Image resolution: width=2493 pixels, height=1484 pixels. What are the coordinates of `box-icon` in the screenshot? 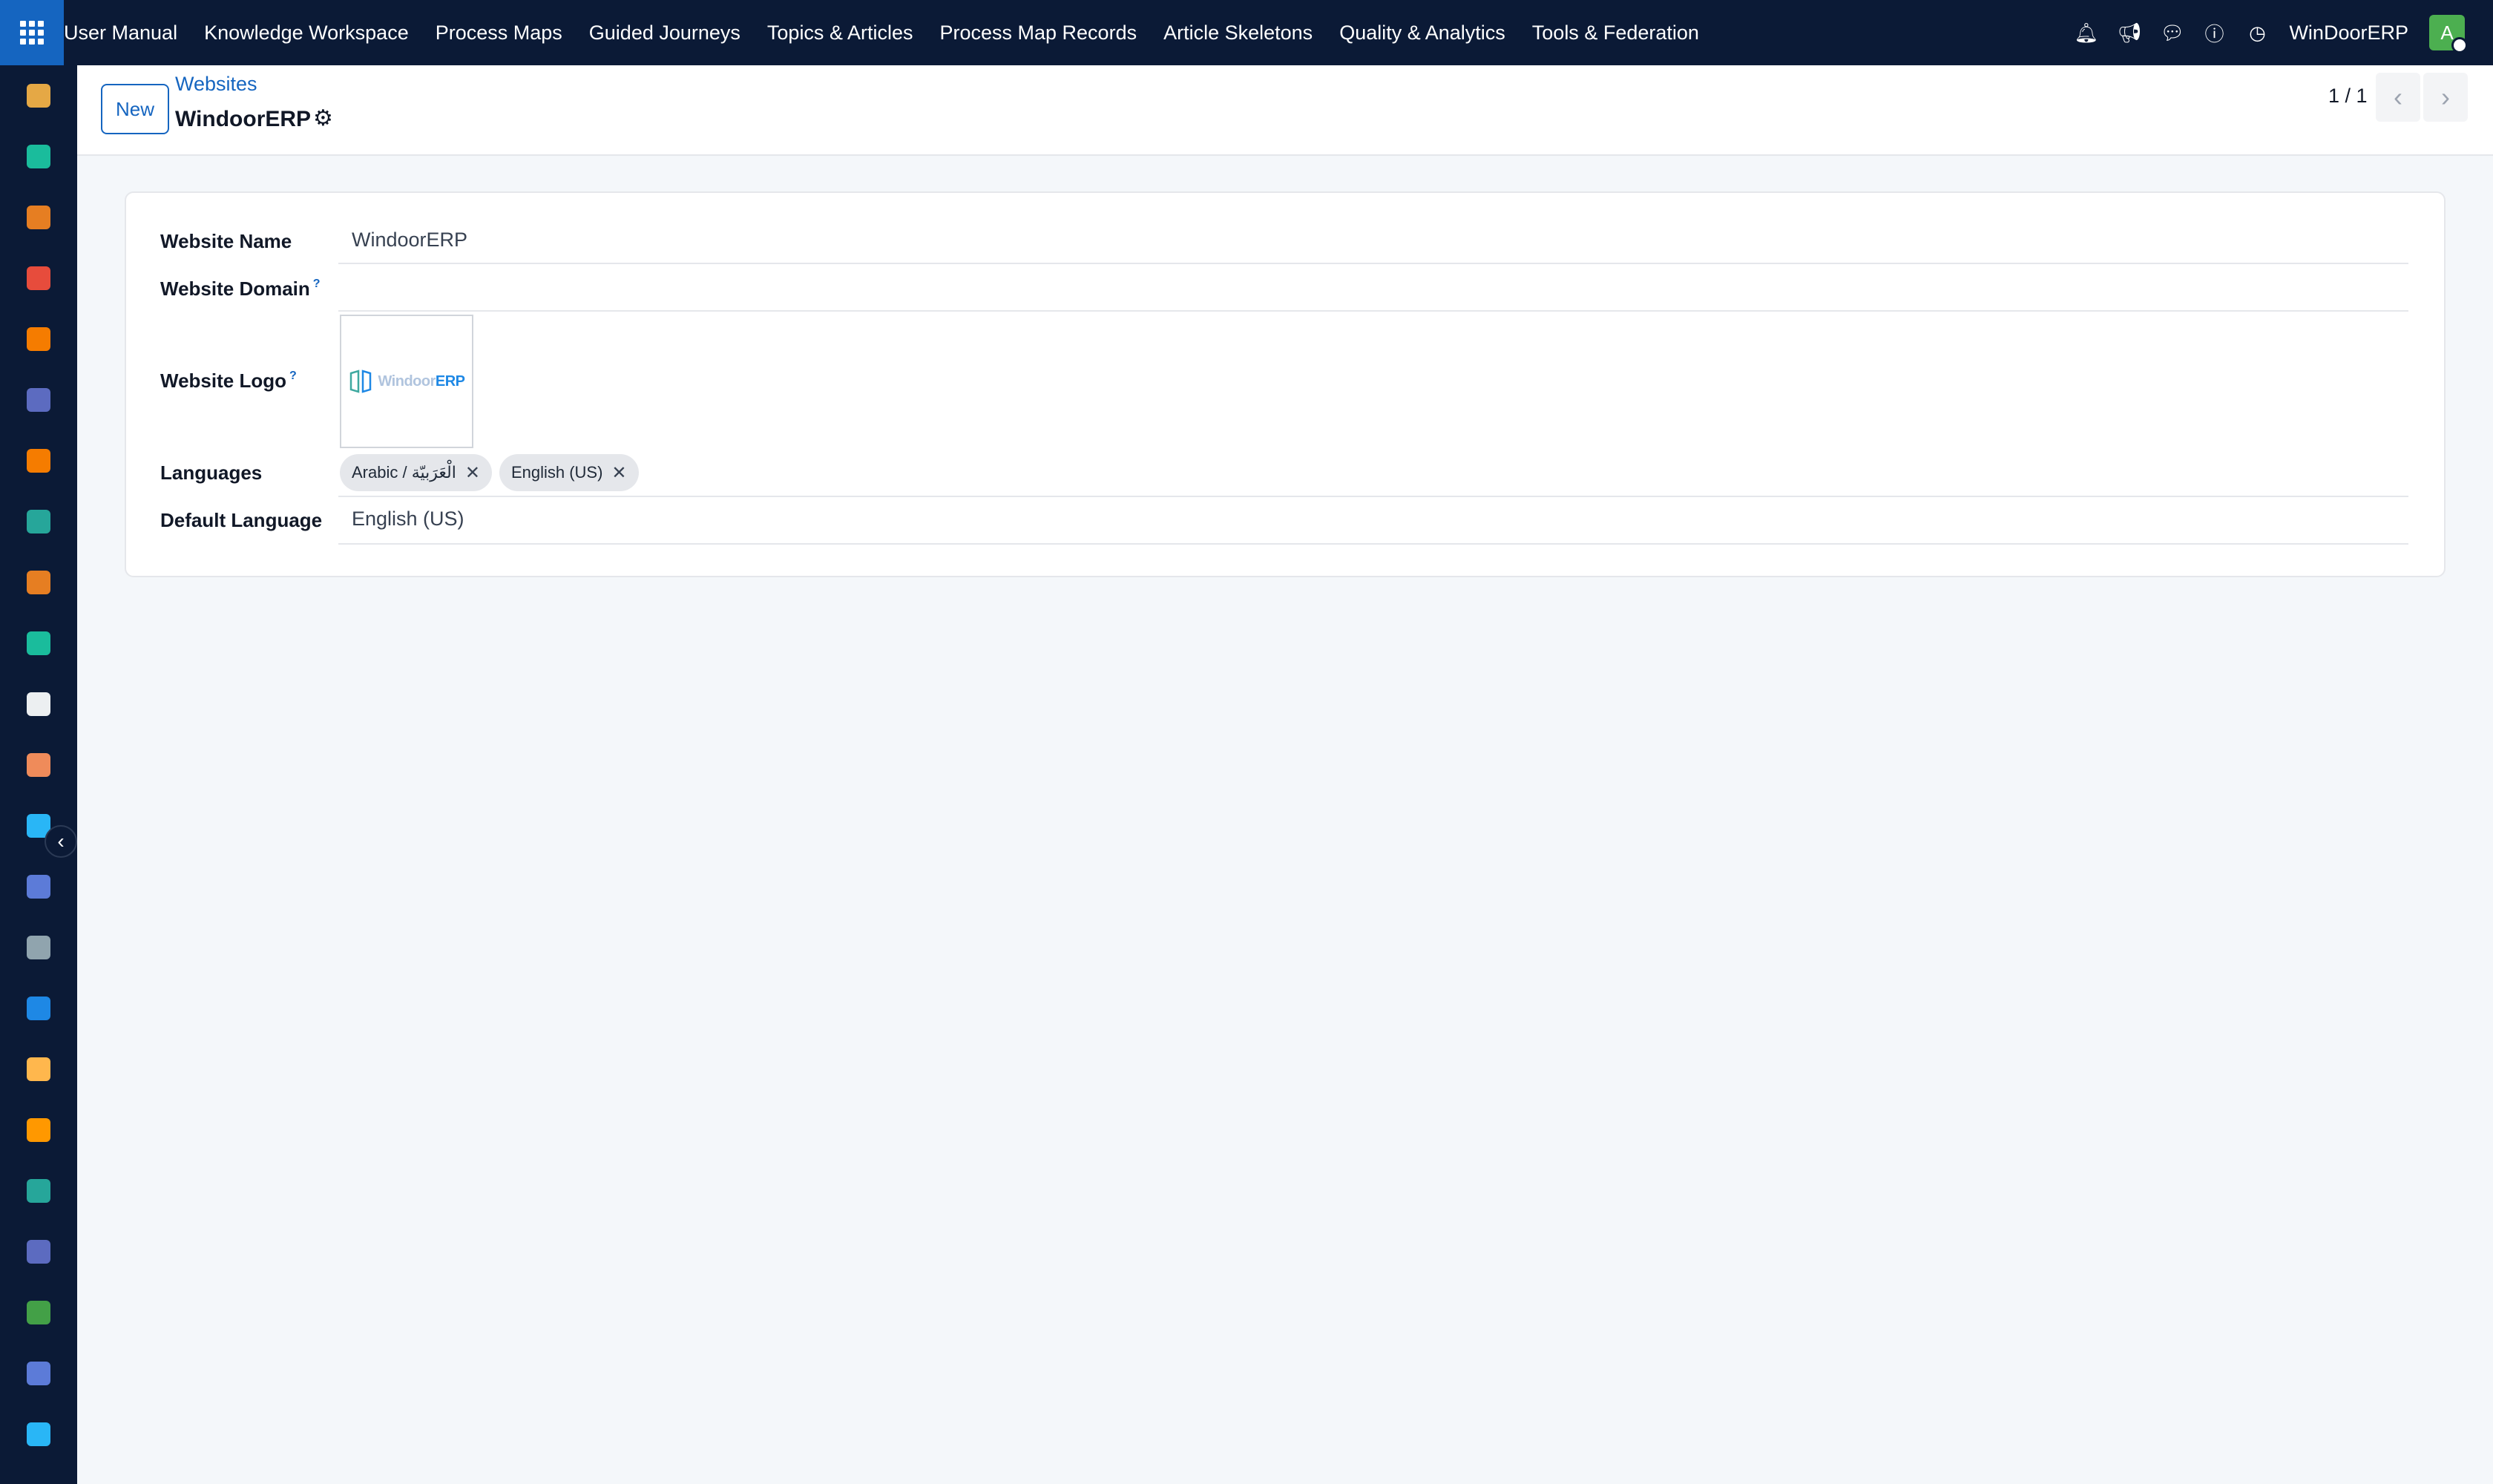 It's located at (38, 947).